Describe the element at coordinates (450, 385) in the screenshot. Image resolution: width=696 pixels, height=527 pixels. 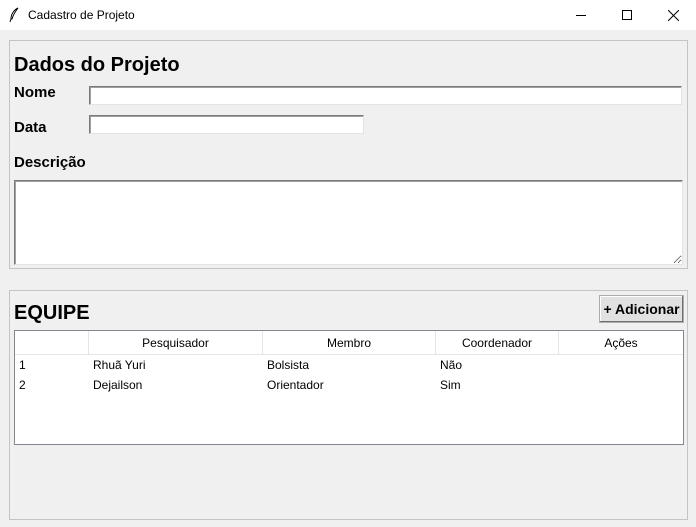
I see `row-coordenador: Sim` at that location.